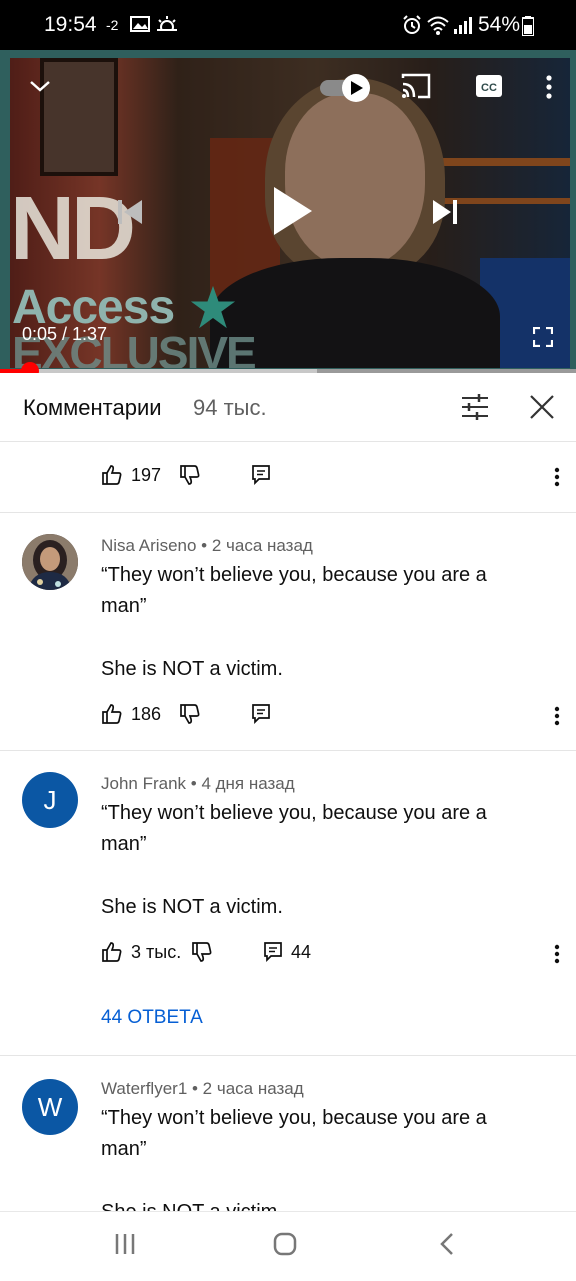 Image resolution: width=576 pixels, height=1281 pixels. I want to click on comment-meta: Nisa Ariseno • 2 часа назад, so click(207, 545).